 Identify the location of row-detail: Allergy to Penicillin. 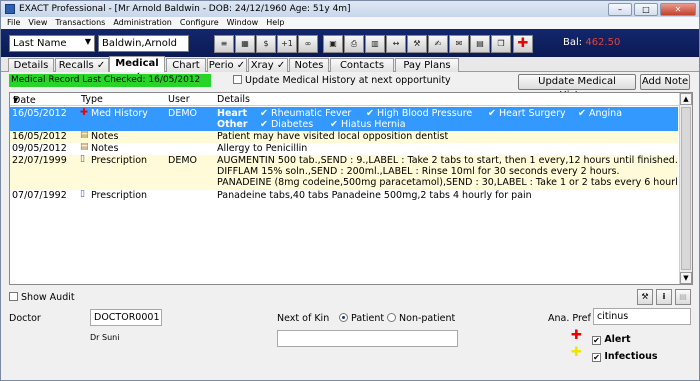
(262, 148).